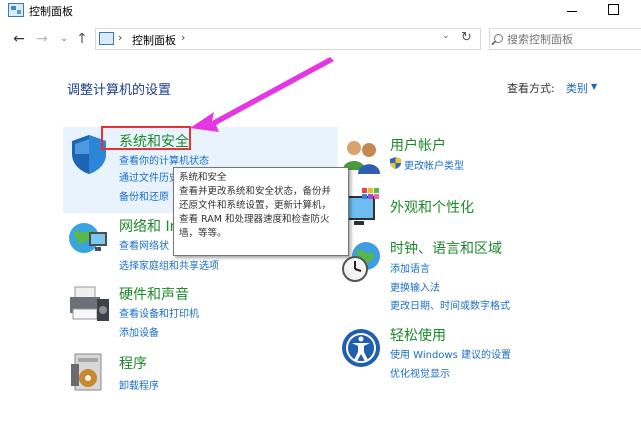 The width and height of the screenshot is (641, 430). I want to click on tooltip-line: 查看并更改系统和安全状态，备份并, so click(255, 191).